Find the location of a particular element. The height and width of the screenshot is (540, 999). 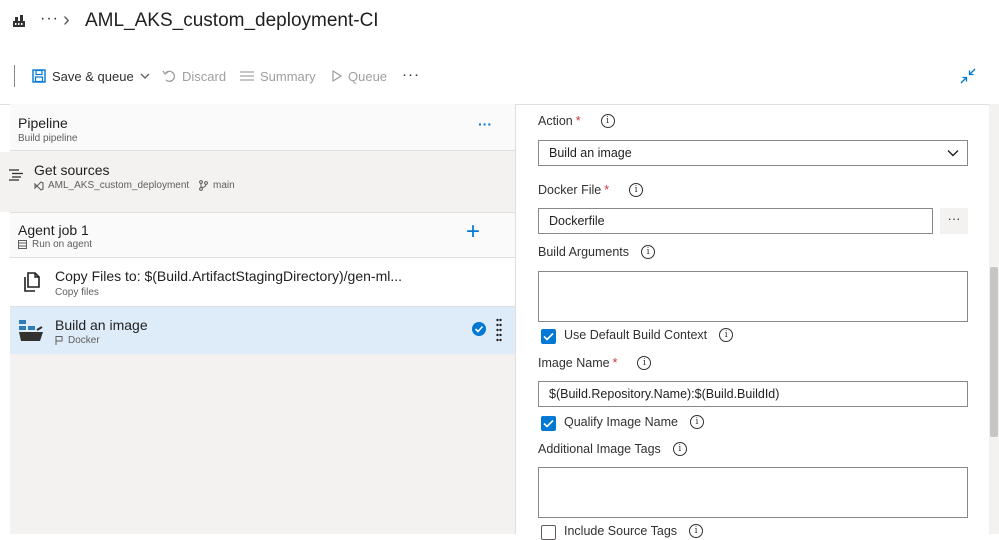

action-label: Action is located at coordinates (555, 121).